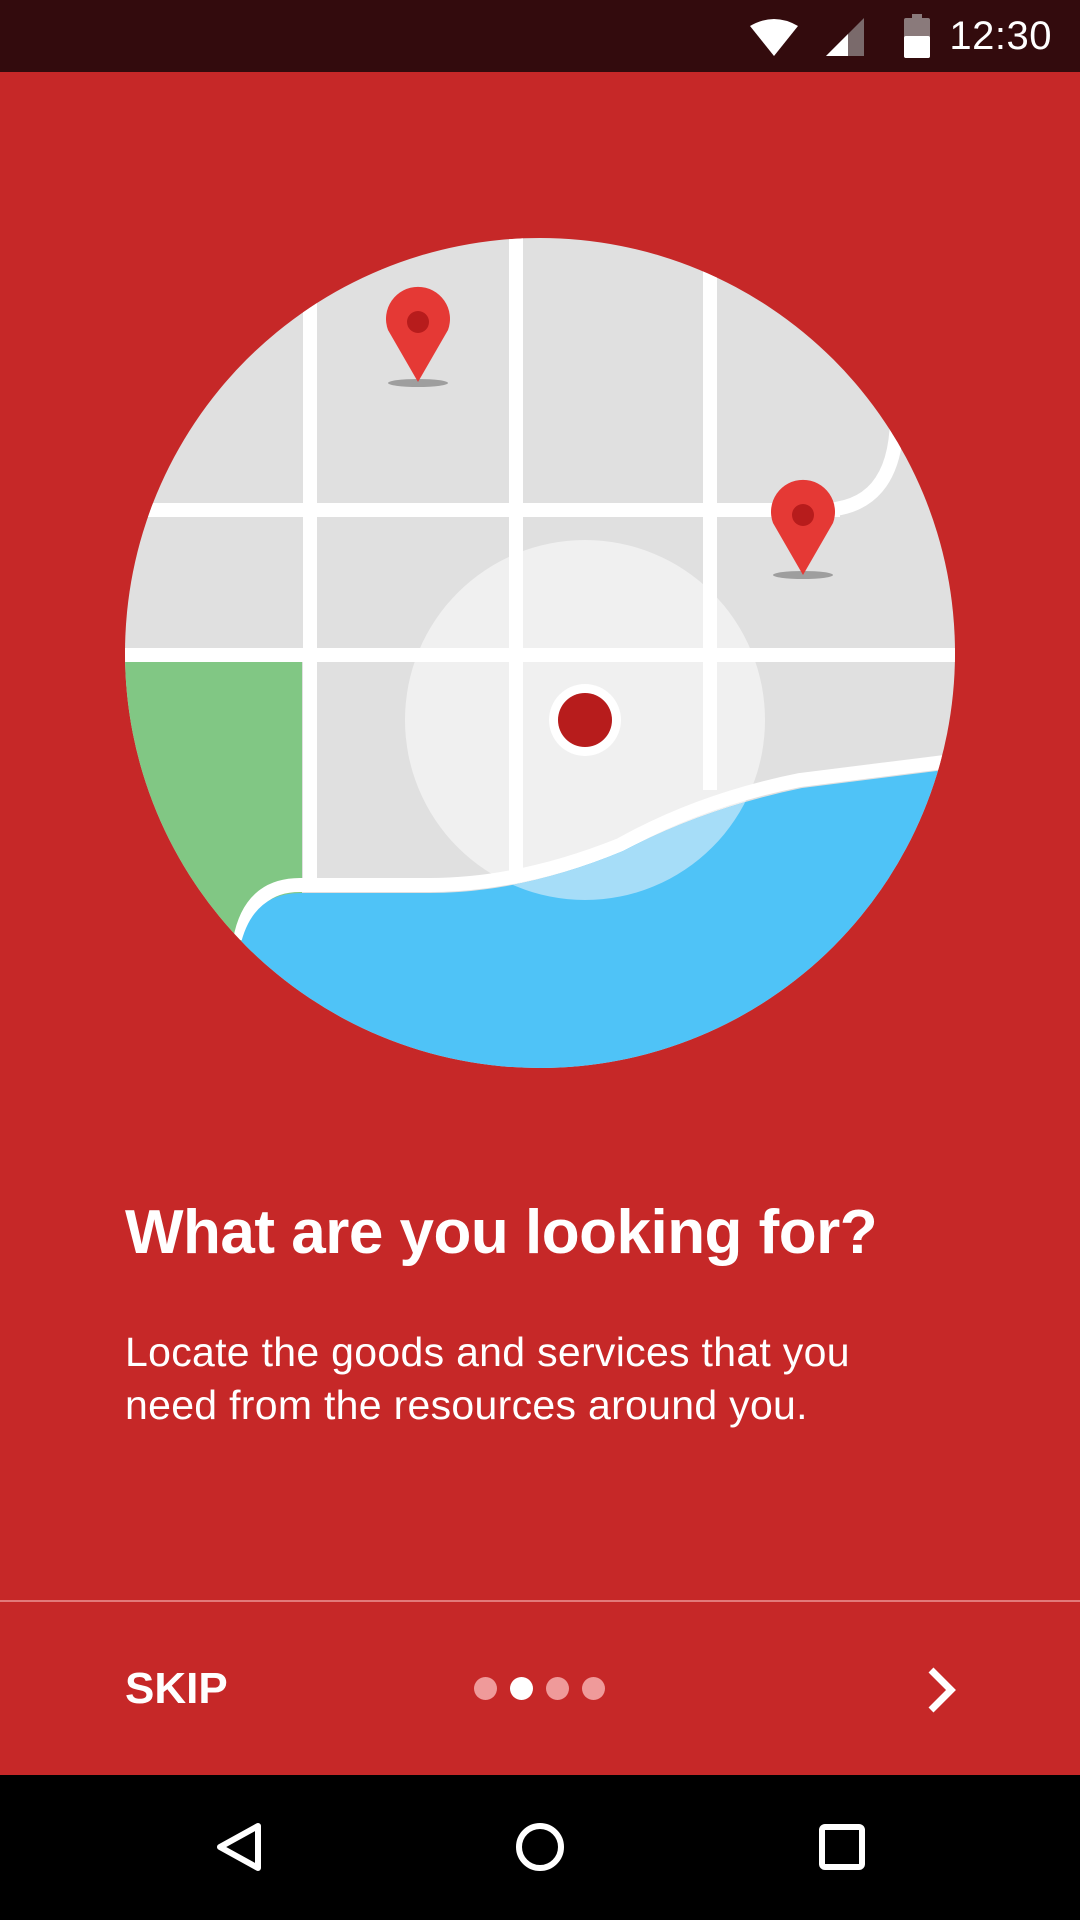 The image size is (1080, 1920). I want to click on current-location-icon, so click(585, 720).